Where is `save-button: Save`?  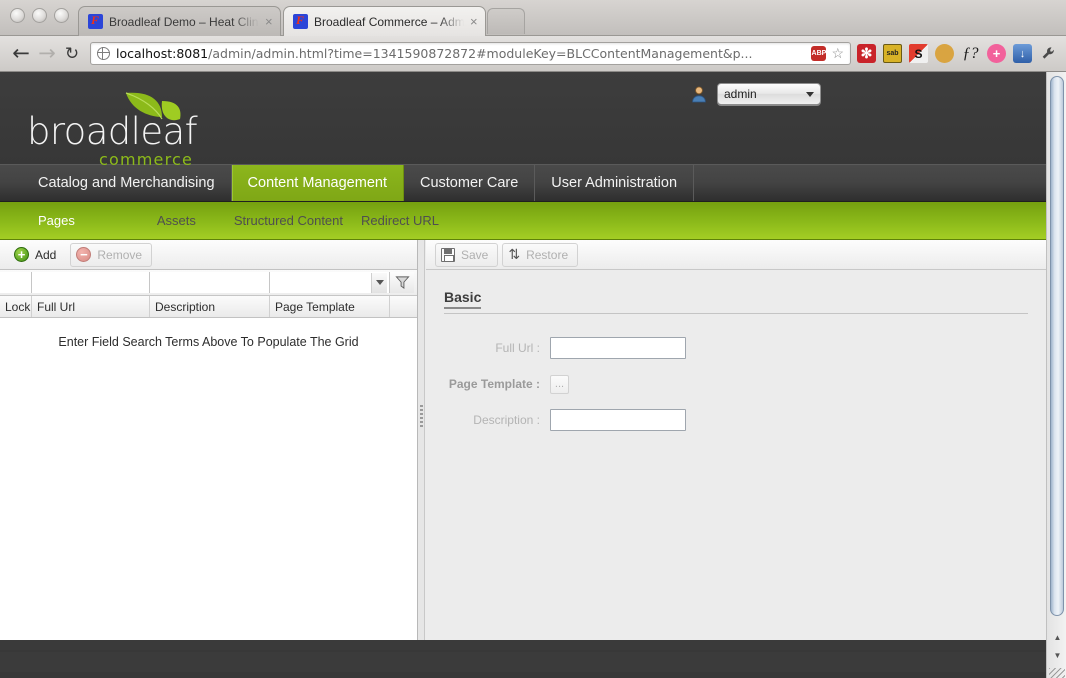
save-button: Save is located at coordinates (467, 254).